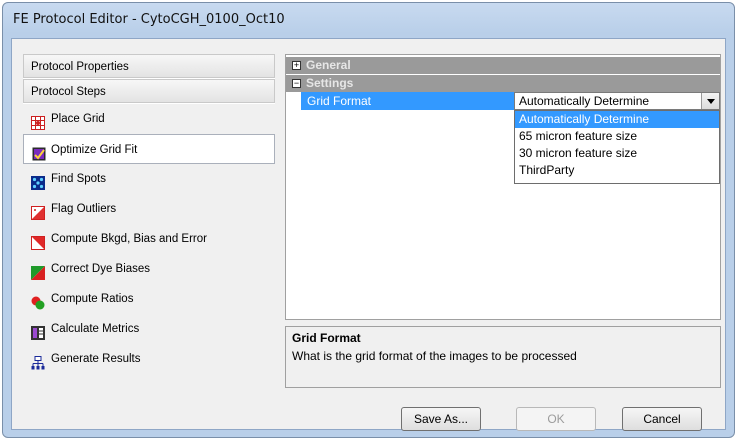  Describe the element at coordinates (407, 101) in the screenshot. I see `property-name-grid-format: Grid Format` at that location.